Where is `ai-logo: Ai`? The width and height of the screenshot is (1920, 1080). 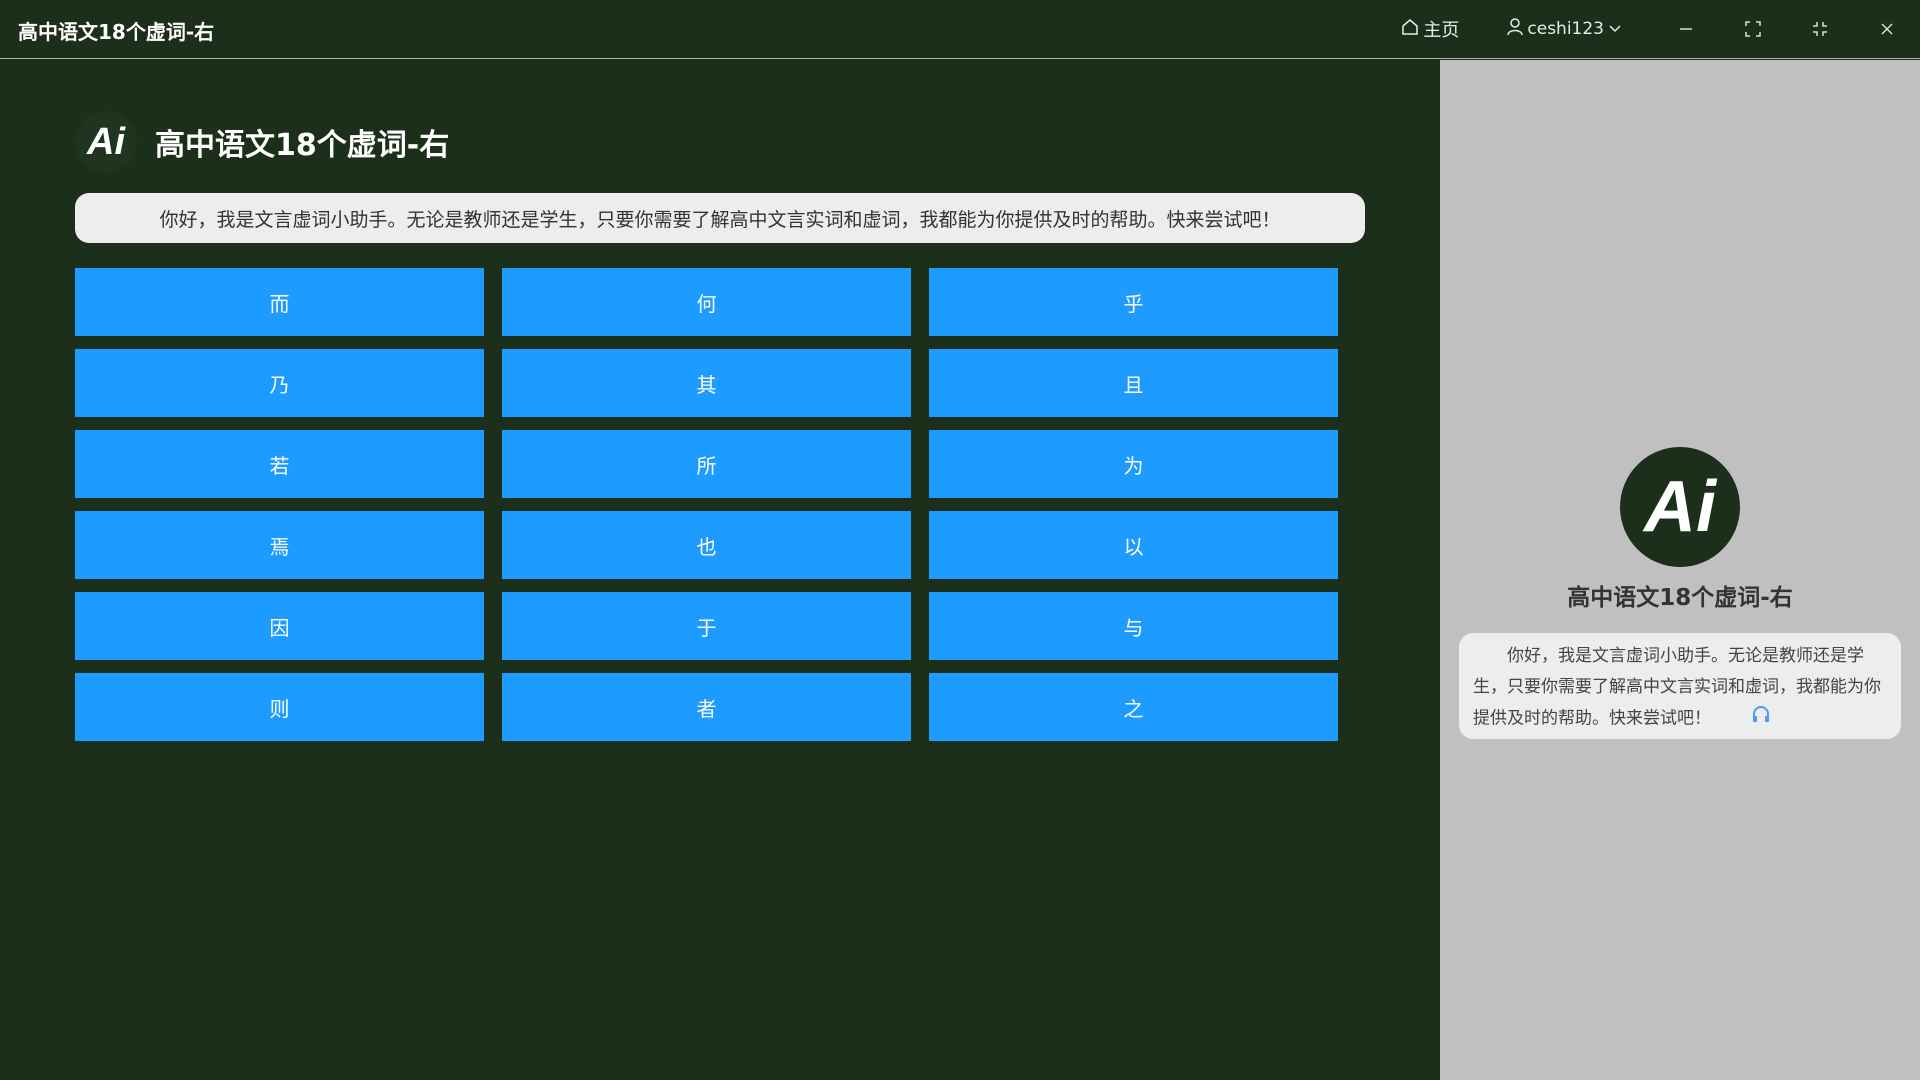 ai-logo: Ai is located at coordinates (106, 142).